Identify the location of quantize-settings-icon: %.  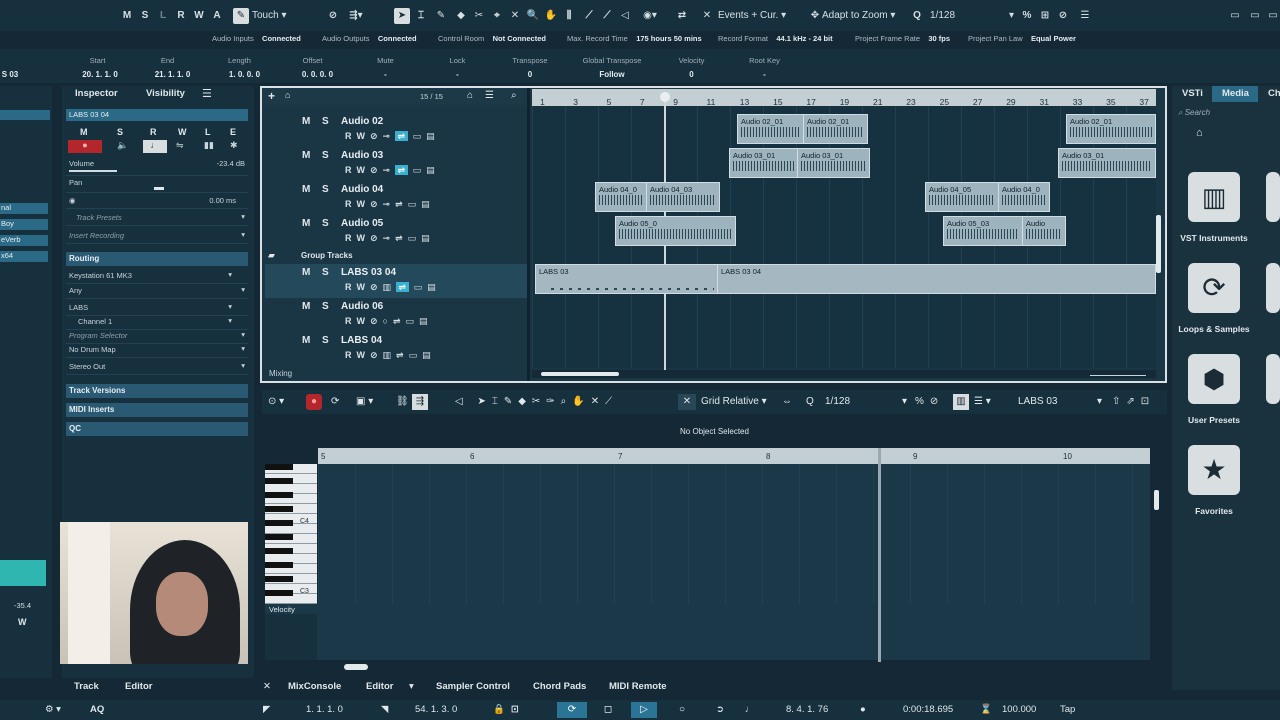
(1027, 16).